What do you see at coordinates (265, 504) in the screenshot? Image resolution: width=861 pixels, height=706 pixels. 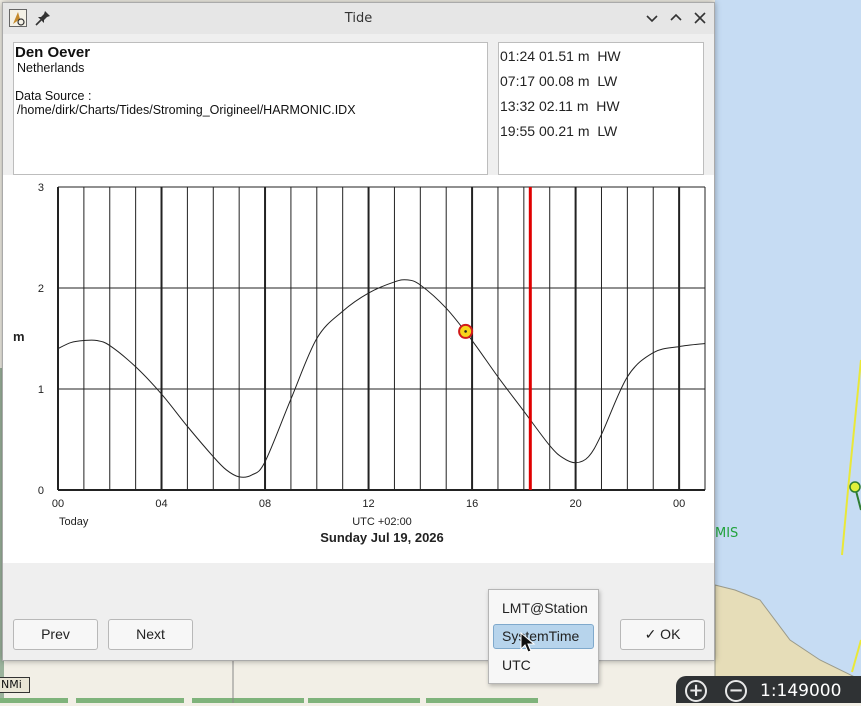 I see `x-tick-label: 08` at bounding box center [265, 504].